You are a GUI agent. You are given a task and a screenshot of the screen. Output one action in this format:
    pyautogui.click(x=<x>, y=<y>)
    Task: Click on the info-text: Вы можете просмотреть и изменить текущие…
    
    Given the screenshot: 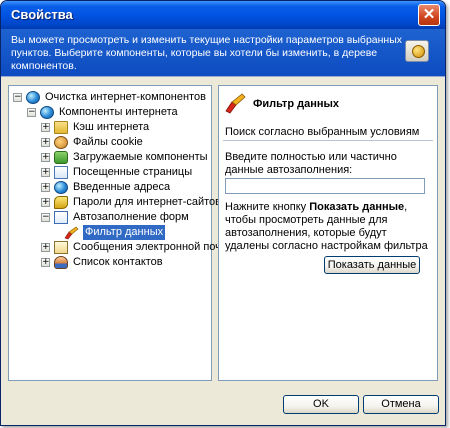 What is the action you would take?
    pyautogui.click(x=207, y=53)
    